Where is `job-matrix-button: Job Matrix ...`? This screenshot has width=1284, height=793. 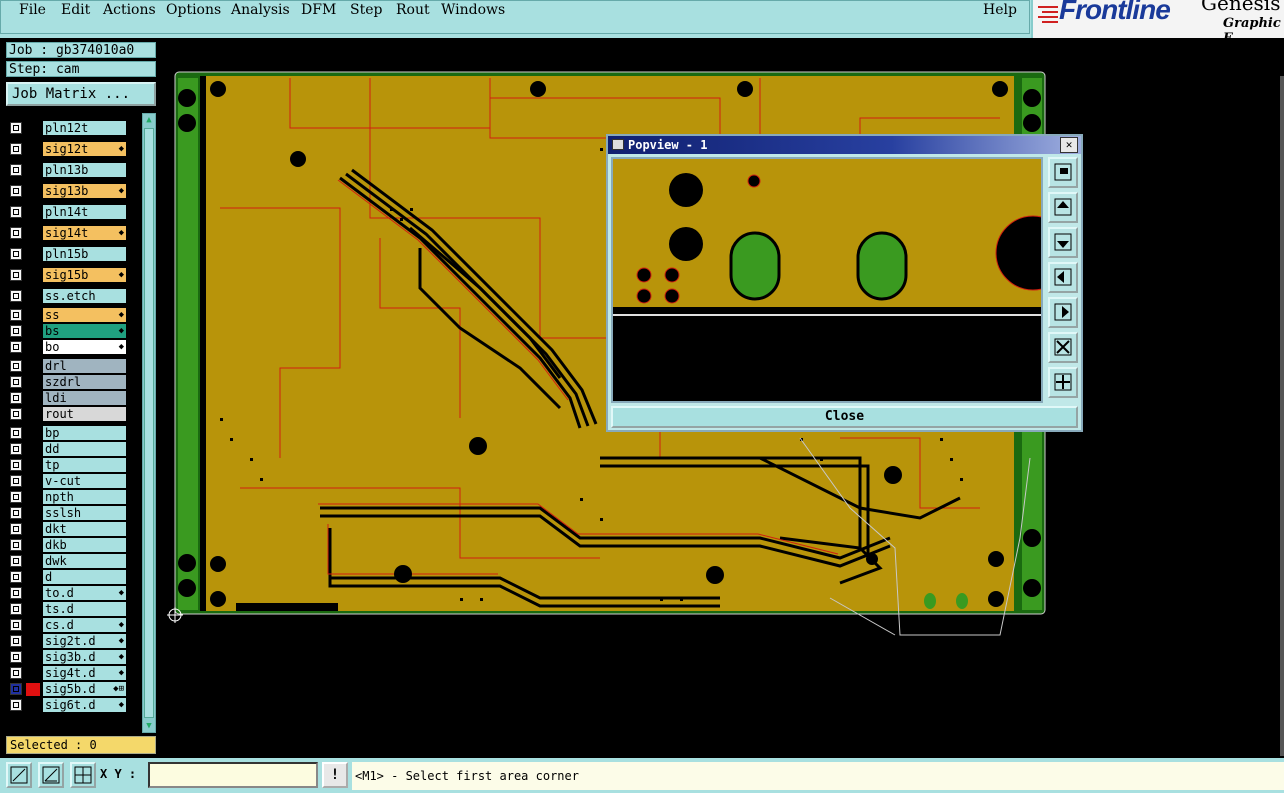 job-matrix-button: Job Matrix ... is located at coordinates (81, 94).